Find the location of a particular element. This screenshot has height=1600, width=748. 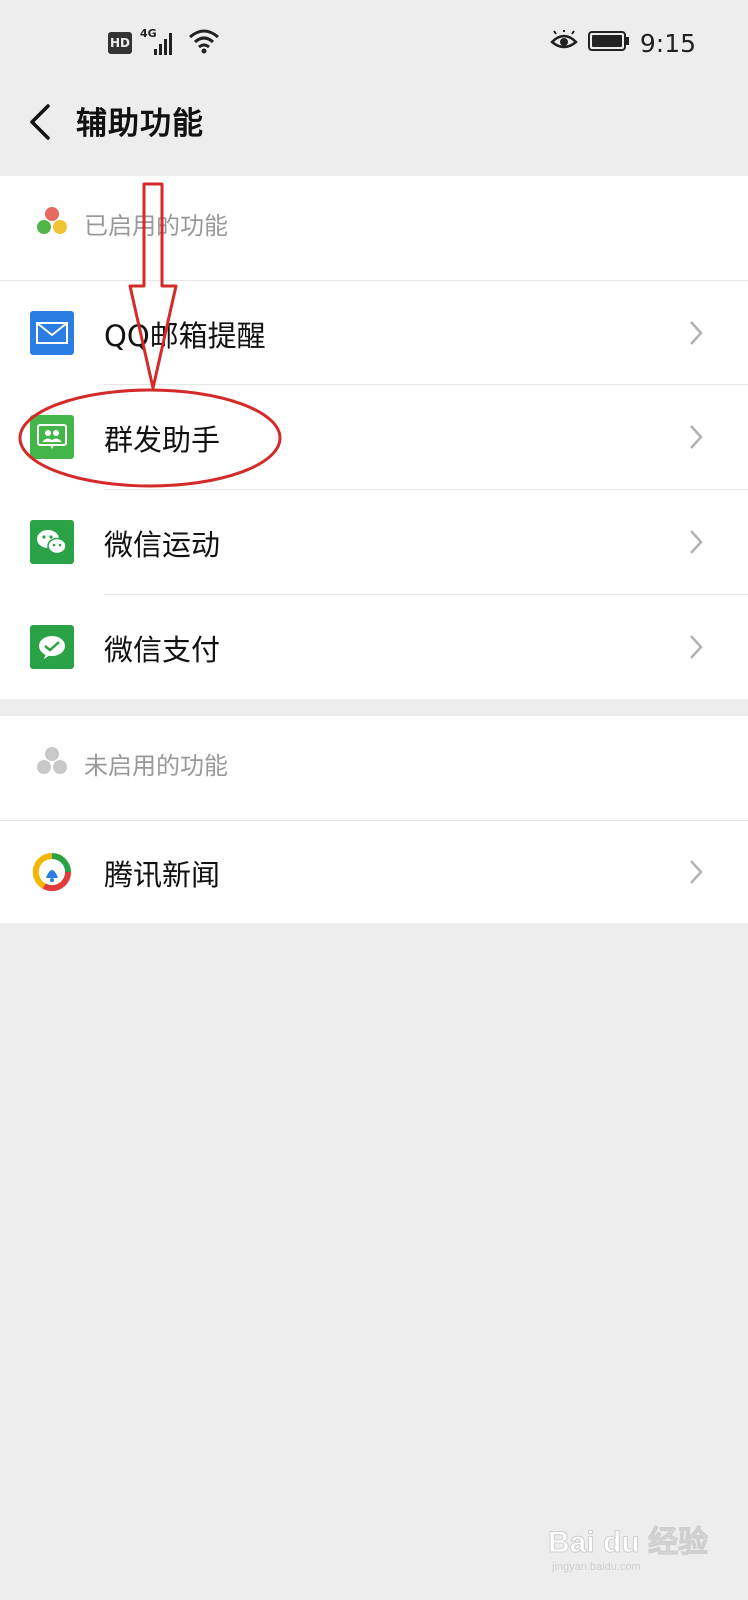

eye-comfort-icon is located at coordinates (564, 43).